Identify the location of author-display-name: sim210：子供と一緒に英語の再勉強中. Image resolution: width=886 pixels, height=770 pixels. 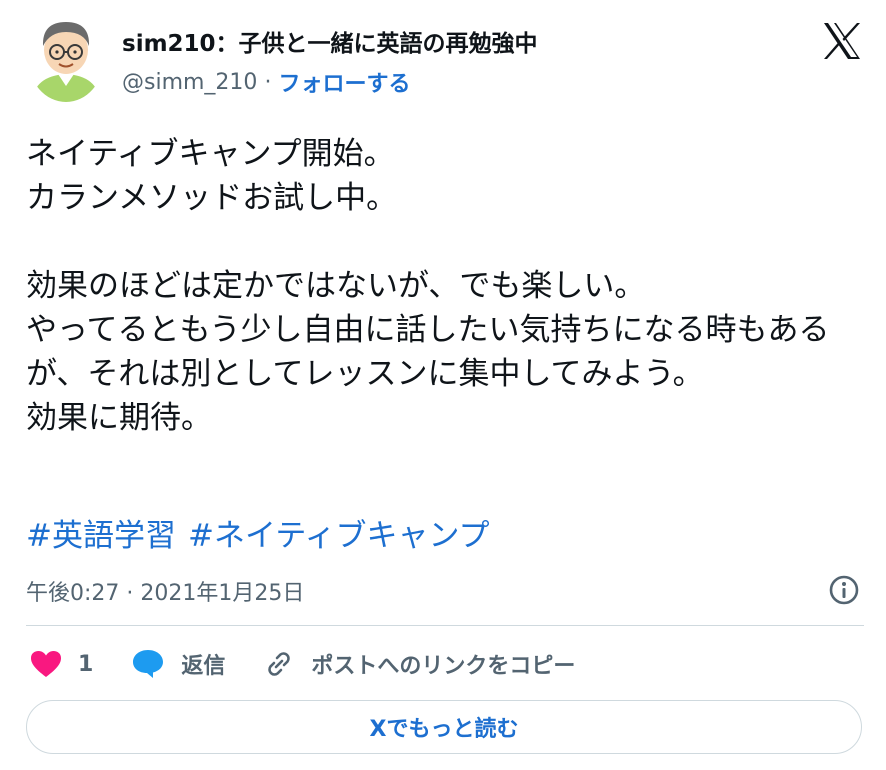
(330, 41).